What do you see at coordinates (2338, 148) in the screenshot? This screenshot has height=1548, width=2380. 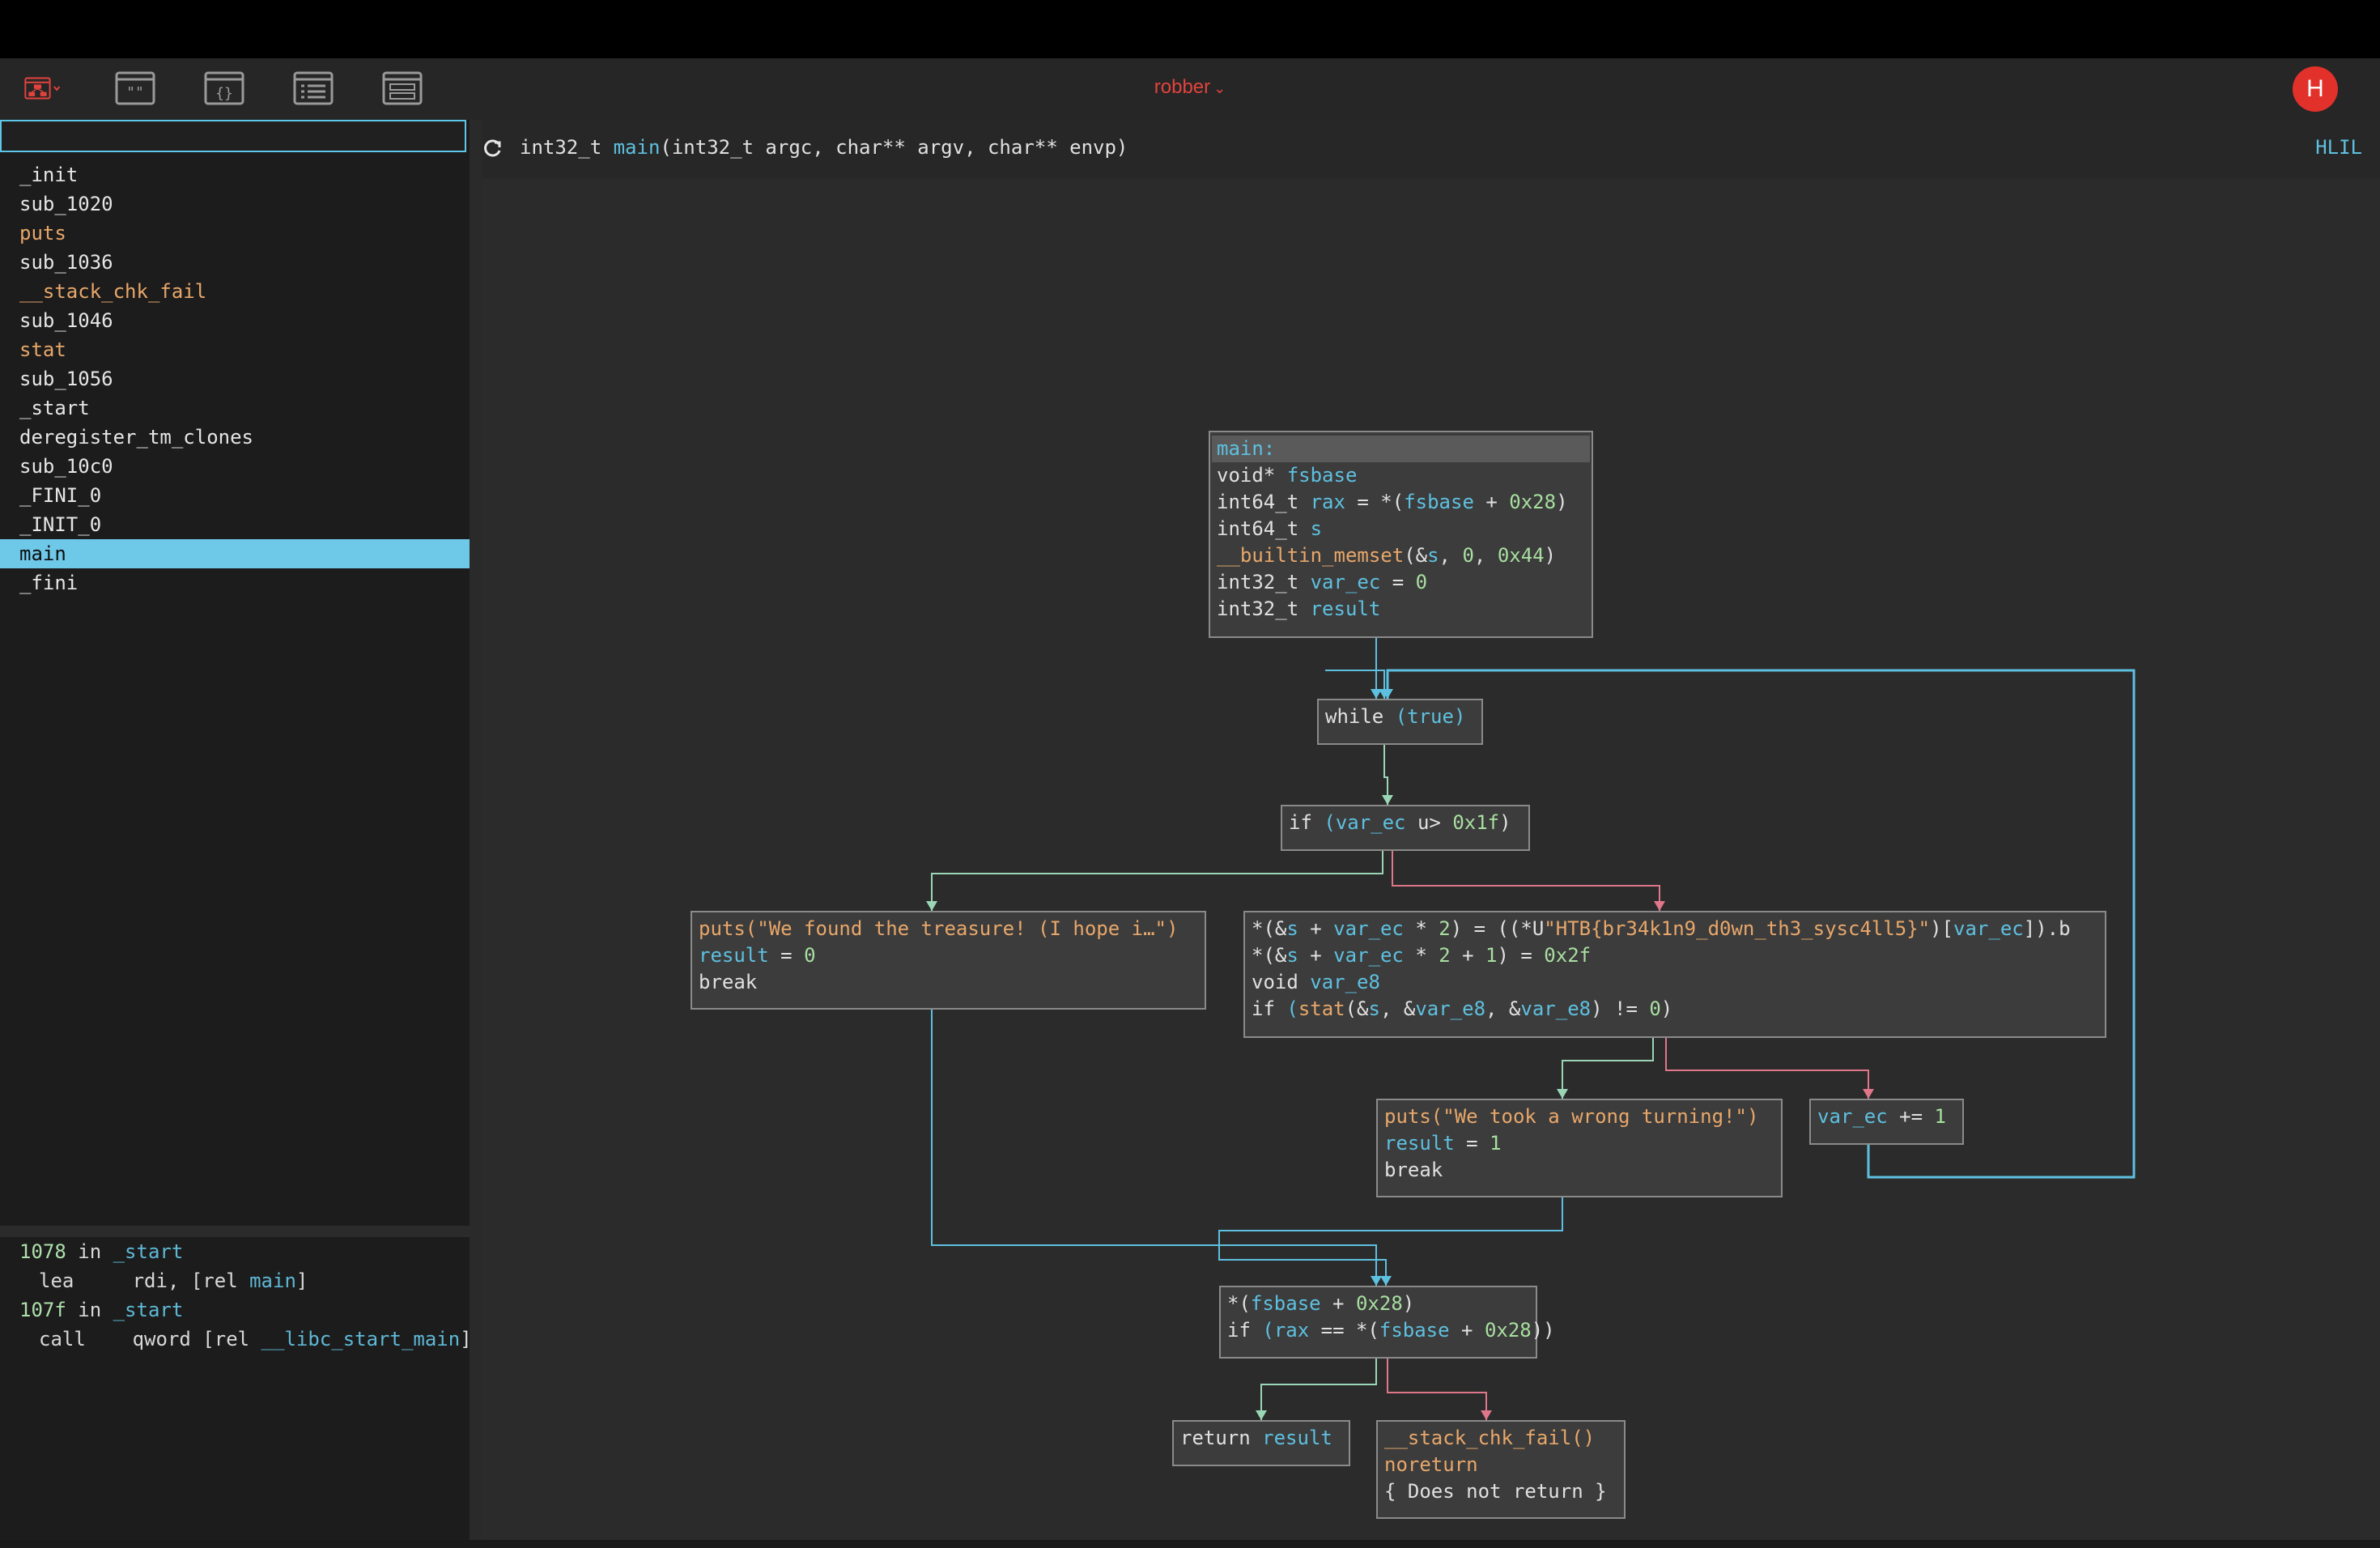 I see `view-mode-selector: HLIL` at bounding box center [2338, 148].